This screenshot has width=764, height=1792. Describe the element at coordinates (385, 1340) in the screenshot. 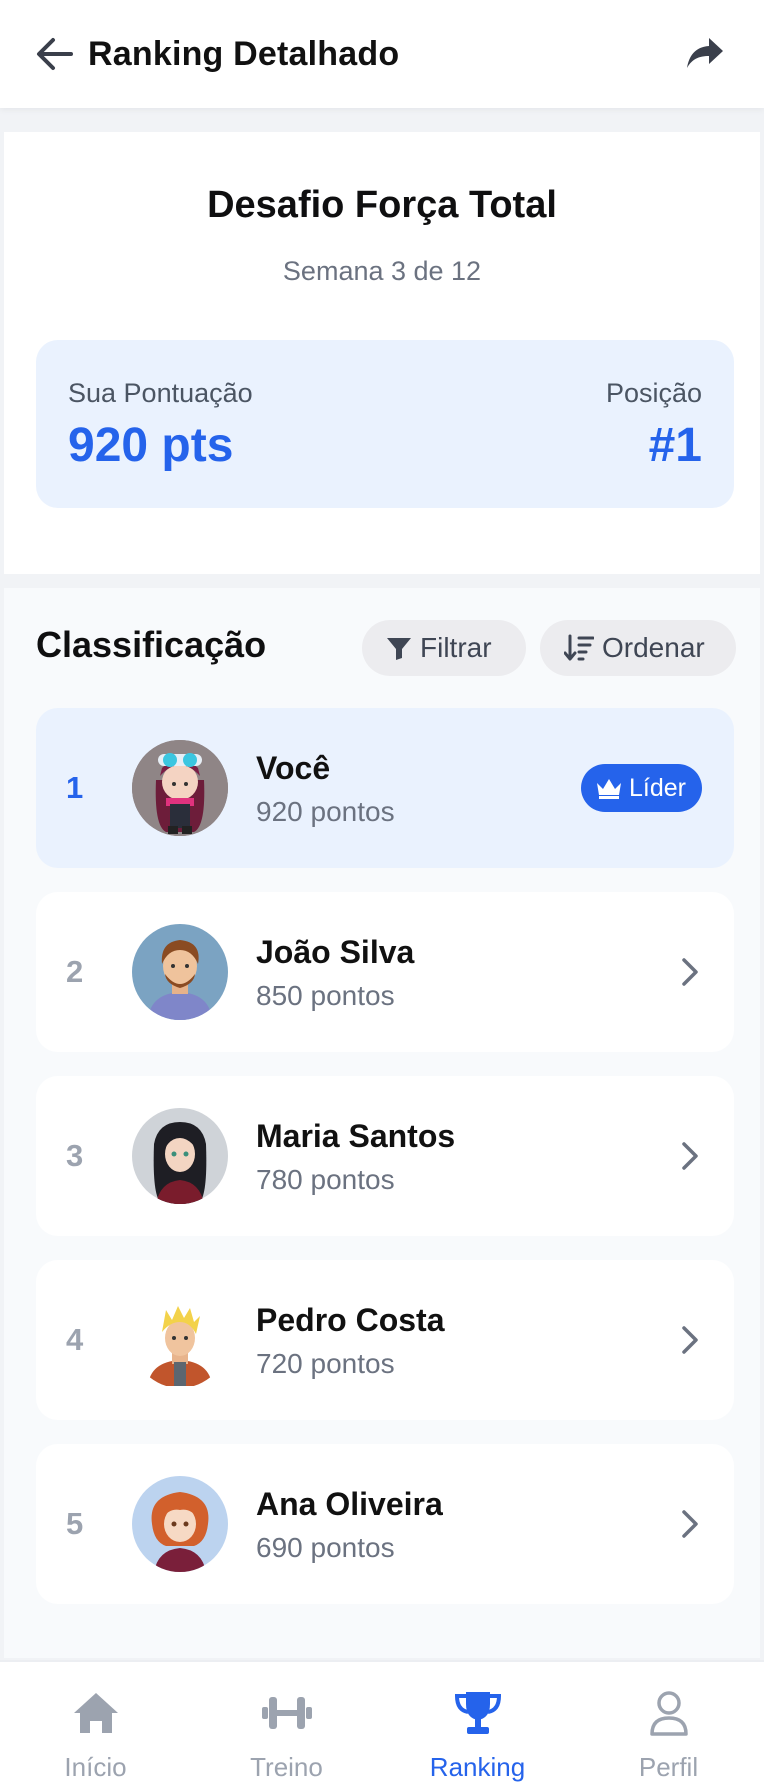

I see `ranking-row: 4 Pedro Costa 720 pontos` at that location.